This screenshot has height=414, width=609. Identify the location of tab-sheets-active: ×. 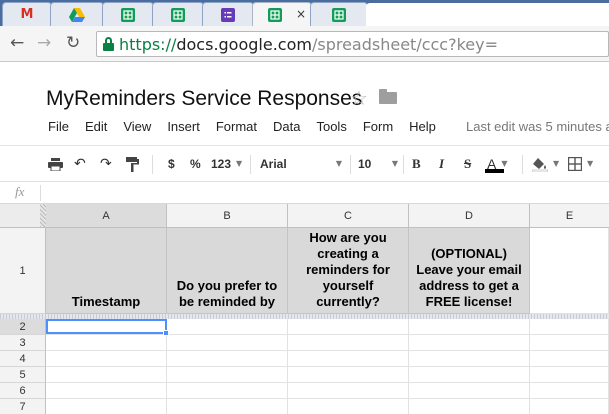
(282, 14).